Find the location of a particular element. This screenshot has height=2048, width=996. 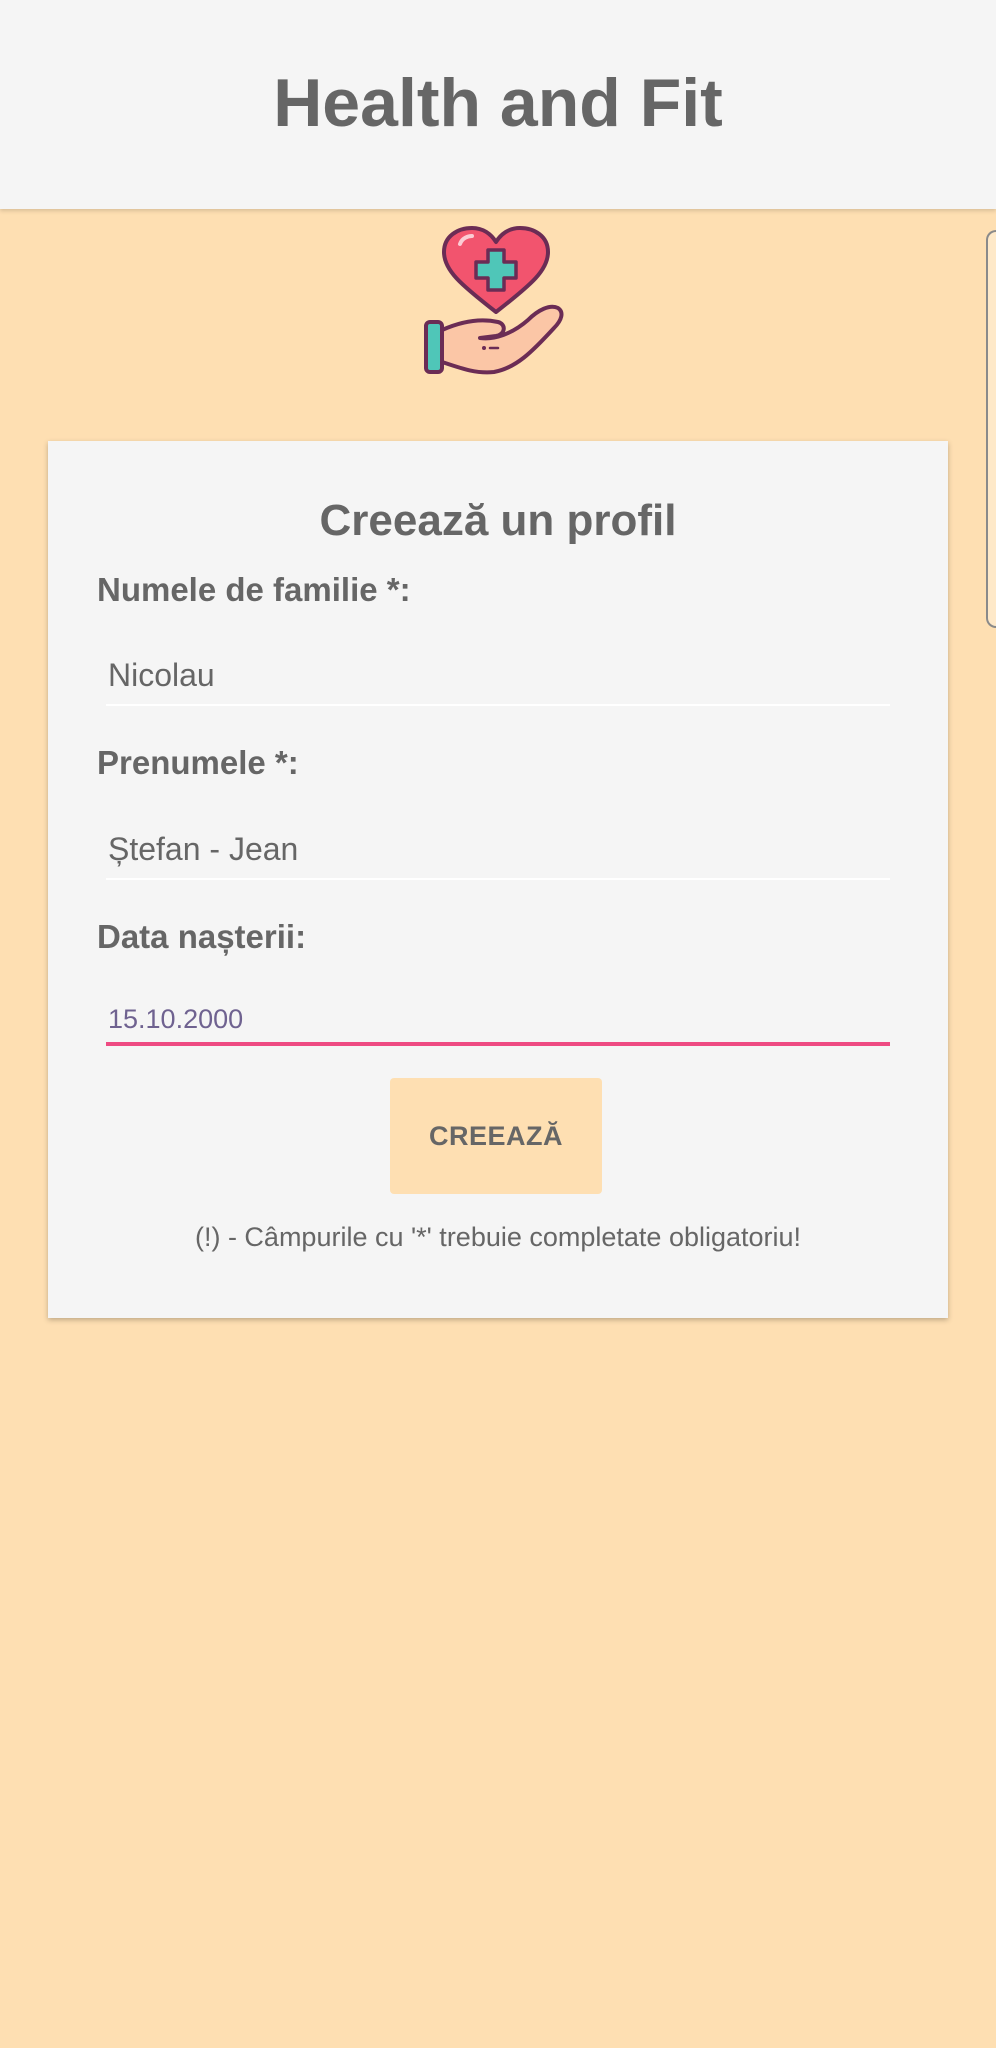

last-name-input is located at coordinates (498, 675).